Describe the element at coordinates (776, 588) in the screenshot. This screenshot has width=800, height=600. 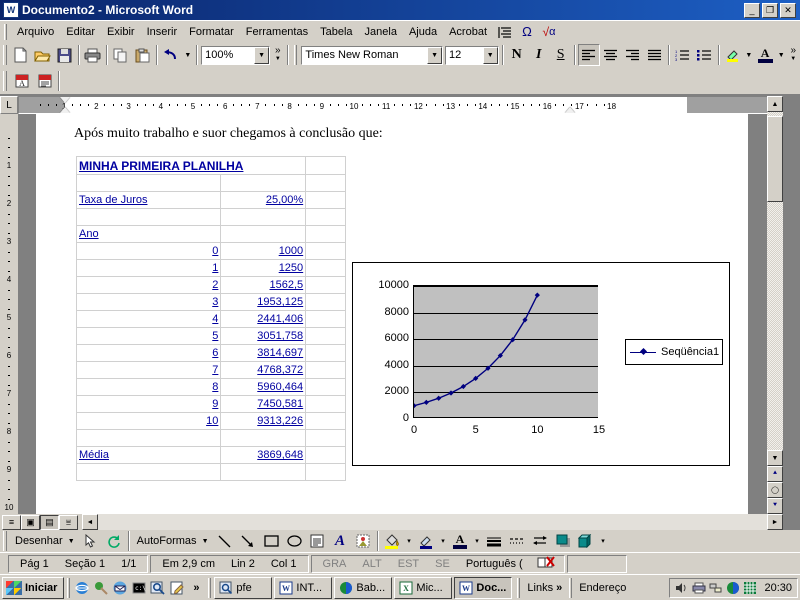
I see `taskbar-clock: 20:30` at that location.